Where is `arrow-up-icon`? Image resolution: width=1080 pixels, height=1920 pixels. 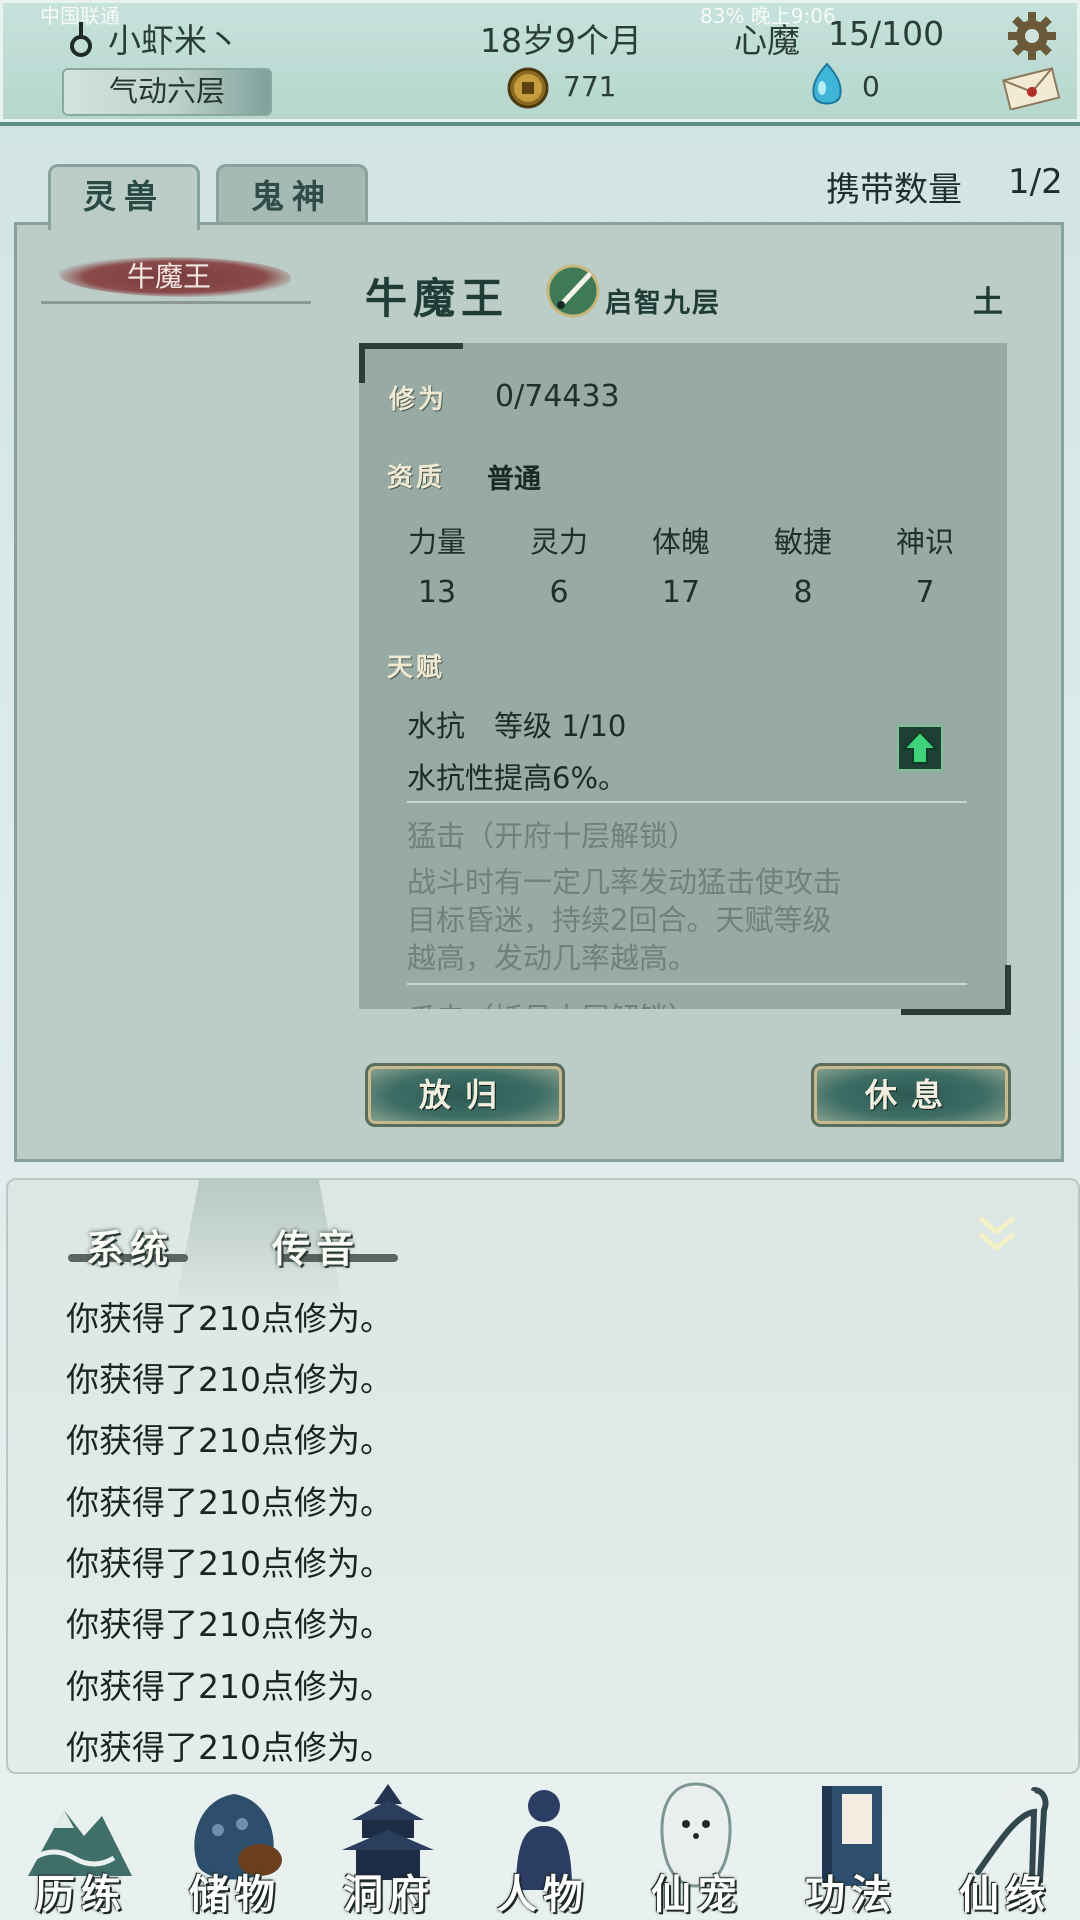
arrow-up-icon is located at coordinates (920, 747).